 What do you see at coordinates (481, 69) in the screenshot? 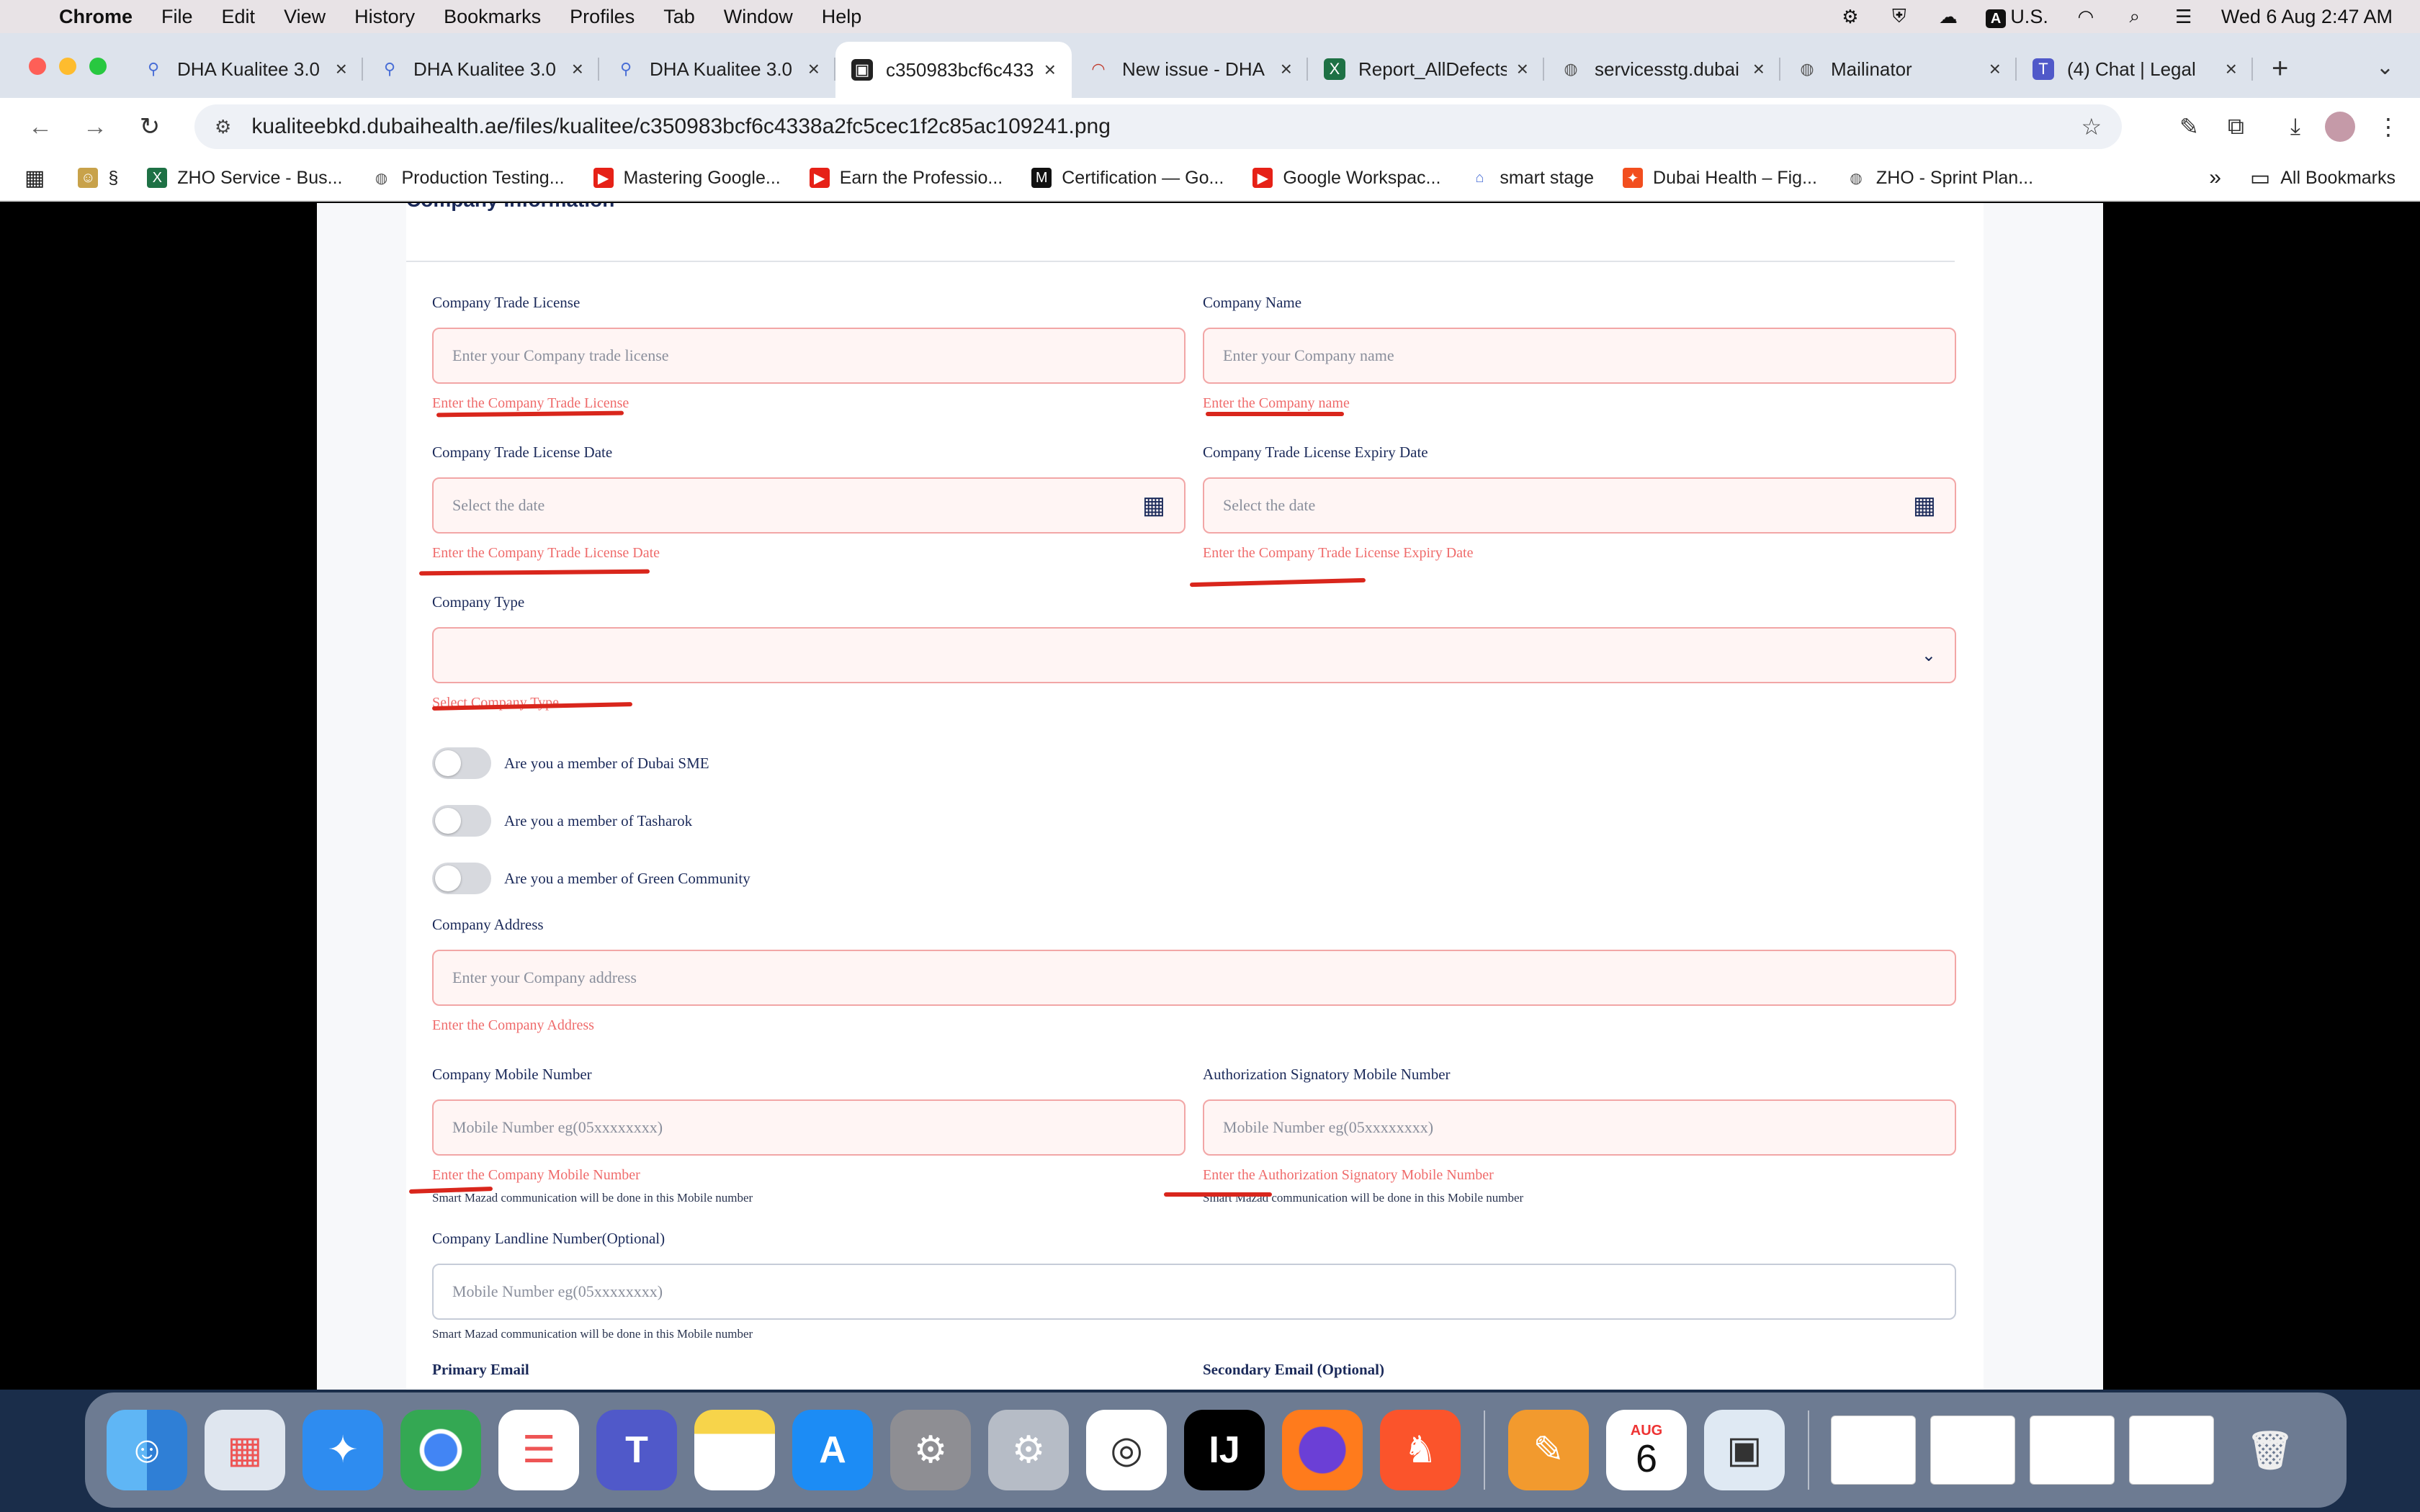
I see `tab-dha-kualitee-2: ⚲ DHA Kualitee 3.0 ×` at bounding box center [481, 69].